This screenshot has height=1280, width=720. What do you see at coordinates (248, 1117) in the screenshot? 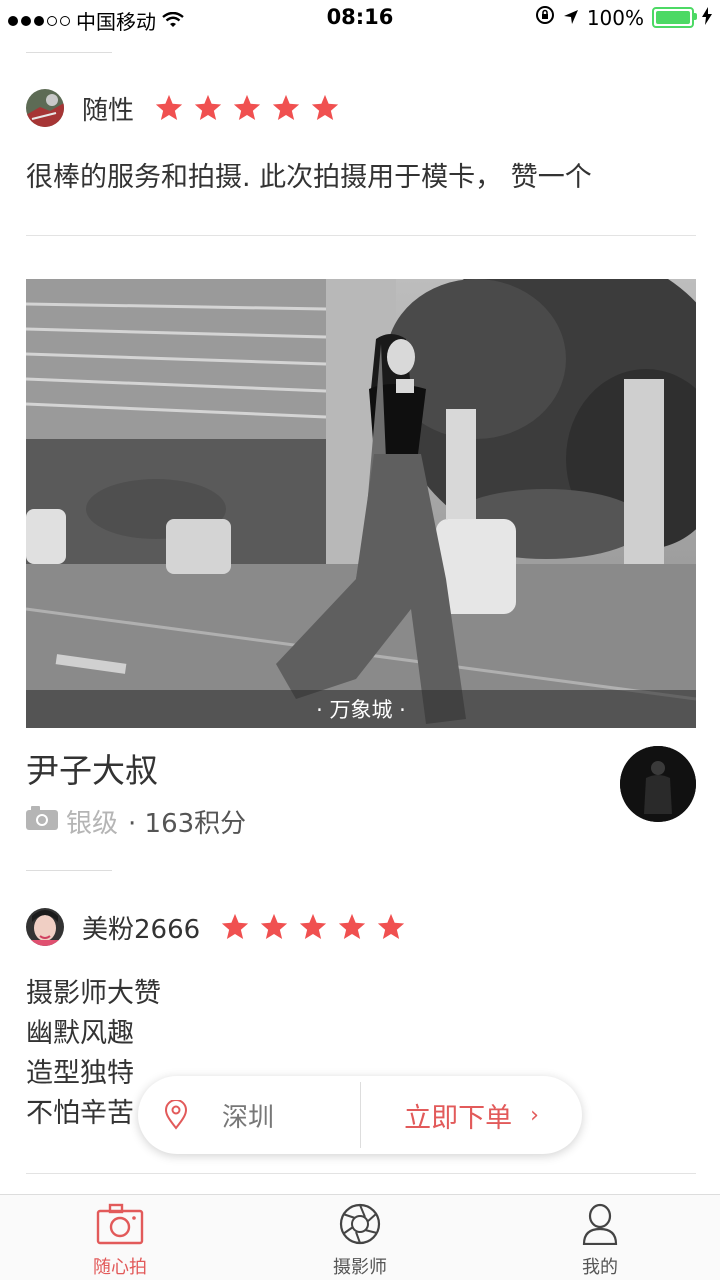
I see `city-label: 深圳` at bounding box center [248, 1117].